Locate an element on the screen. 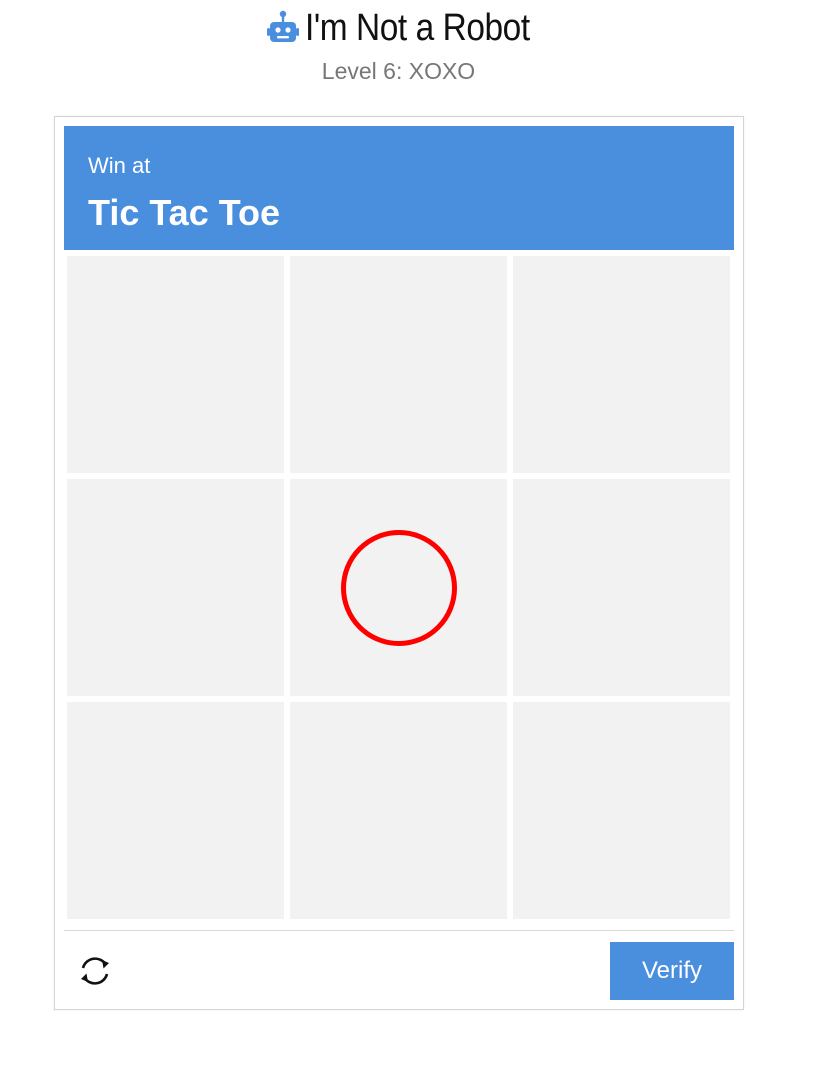  instruction-banner: Win at Tic Tac Toe is located at coordinates (399, 188).